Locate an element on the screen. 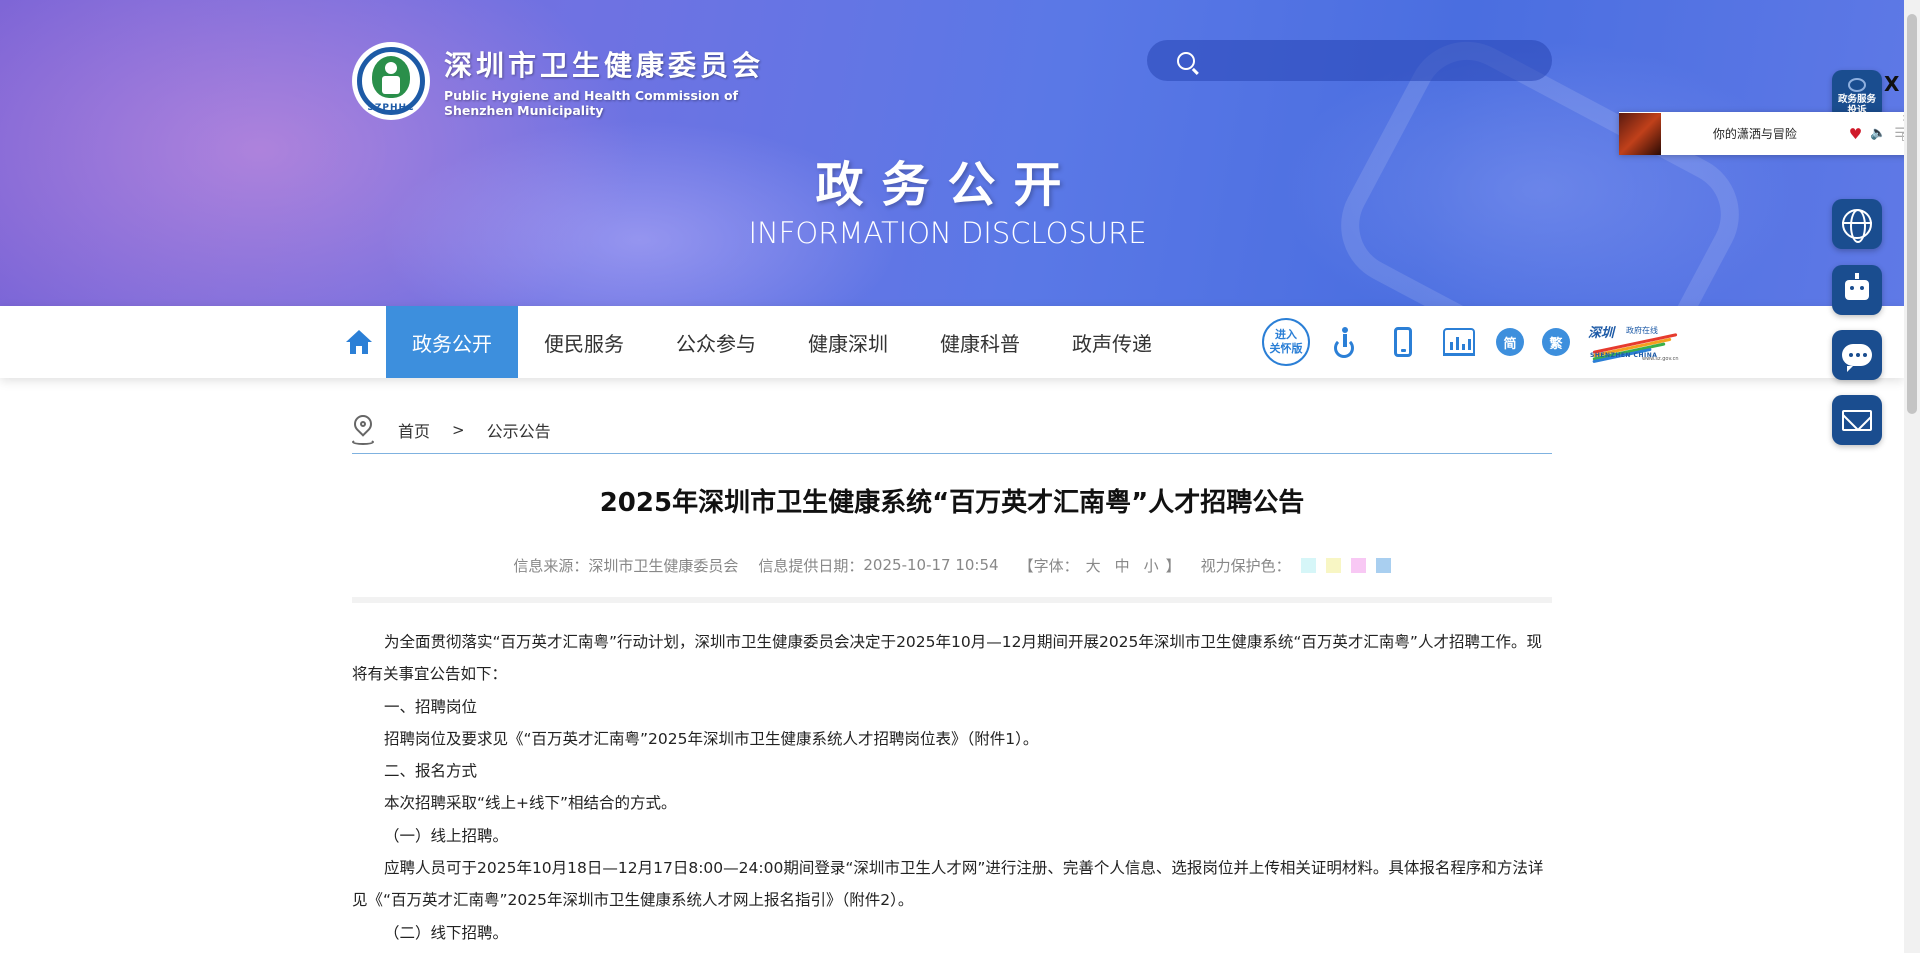 This screenshot has height=953, width=1920. care-mode-button: 进入 关怀版 is located at coordinates (1286, 342).